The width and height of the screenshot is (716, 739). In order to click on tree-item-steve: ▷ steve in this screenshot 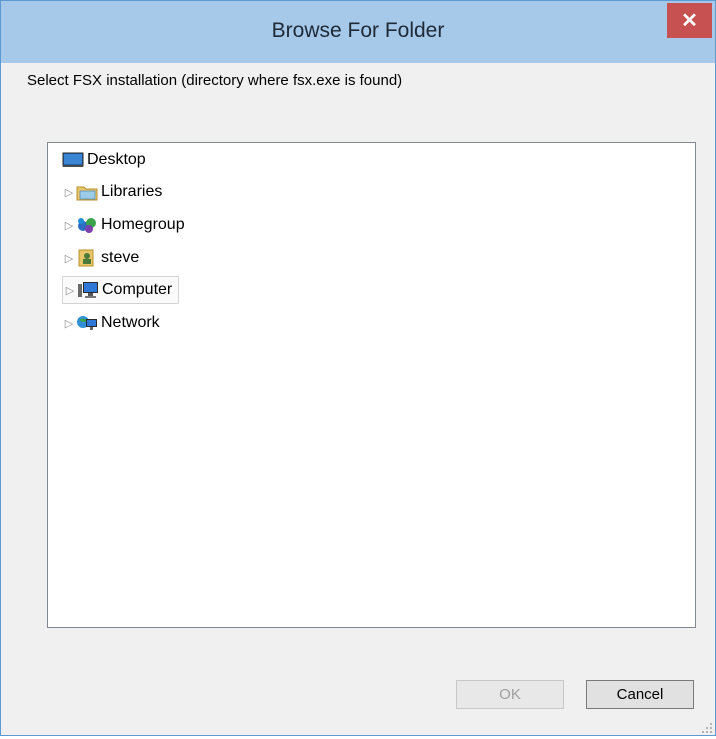, I will do `click(100, 258)`.